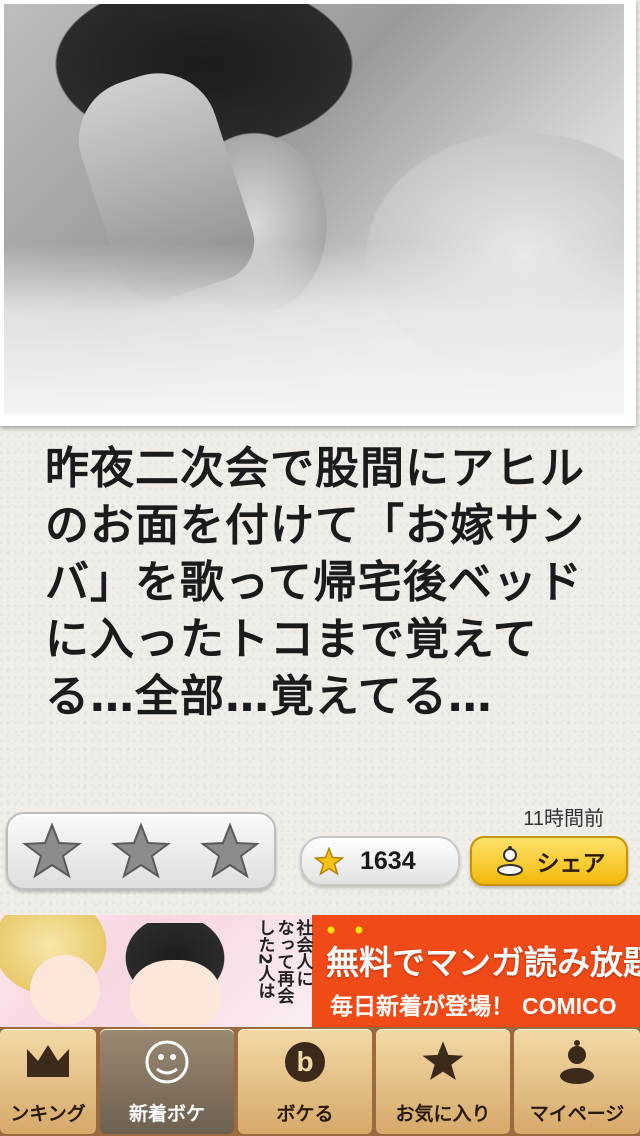 The image size is (640, 1136). What do you see at coordinates (388, 860) in the screenshot?
I see `star-count: 1634` at bounding box center [388, 860].